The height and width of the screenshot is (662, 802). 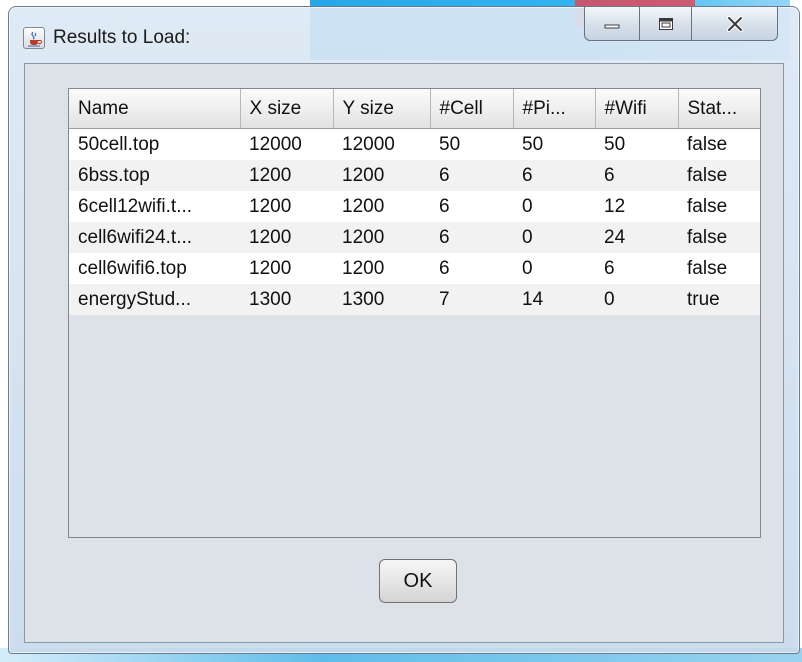 I want to click on cell-wifi: 0, so click(x=636, y=299).